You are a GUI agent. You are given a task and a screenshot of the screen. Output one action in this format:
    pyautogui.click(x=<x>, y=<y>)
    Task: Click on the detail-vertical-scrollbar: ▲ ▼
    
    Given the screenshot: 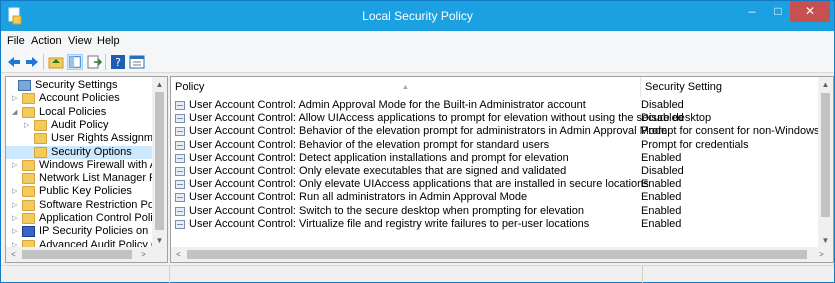 What is the action you would take?
    pyautogui.click(x=825, y=162)
    